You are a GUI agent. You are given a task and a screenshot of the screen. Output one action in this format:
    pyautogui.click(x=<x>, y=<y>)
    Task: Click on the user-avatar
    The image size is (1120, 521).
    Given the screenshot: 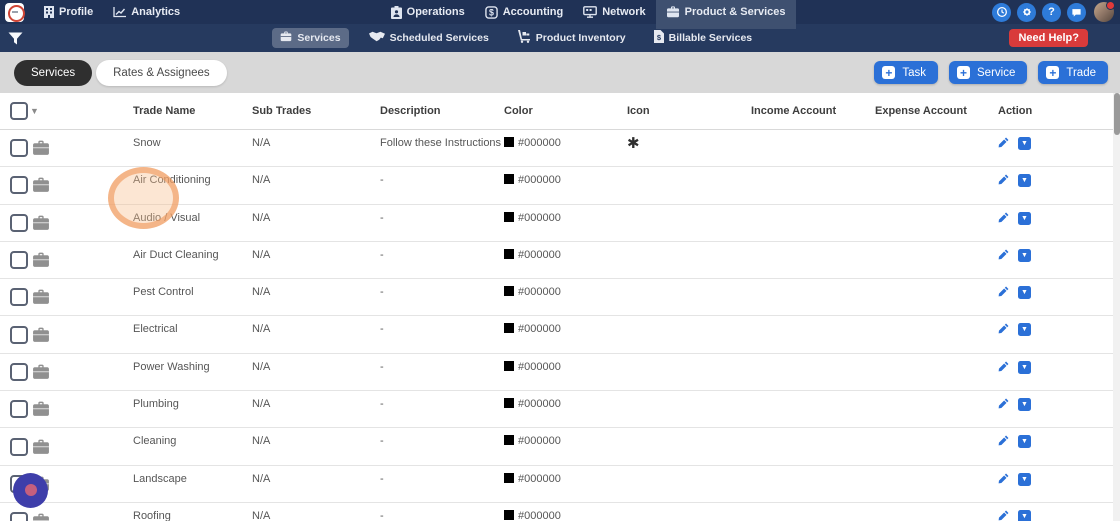 What is the action you would take?
    pyautogui.click(x=1105, y=11)
    